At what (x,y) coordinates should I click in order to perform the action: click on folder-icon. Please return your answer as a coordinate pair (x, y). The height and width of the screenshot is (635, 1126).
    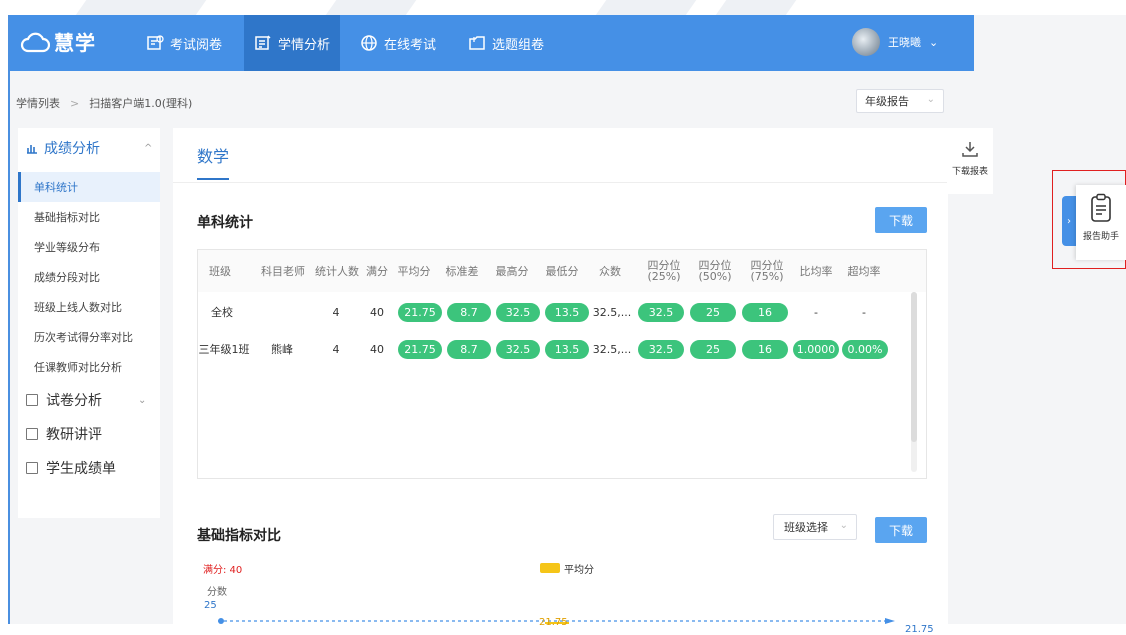
    Looking at the image, I should click on (477, 43).